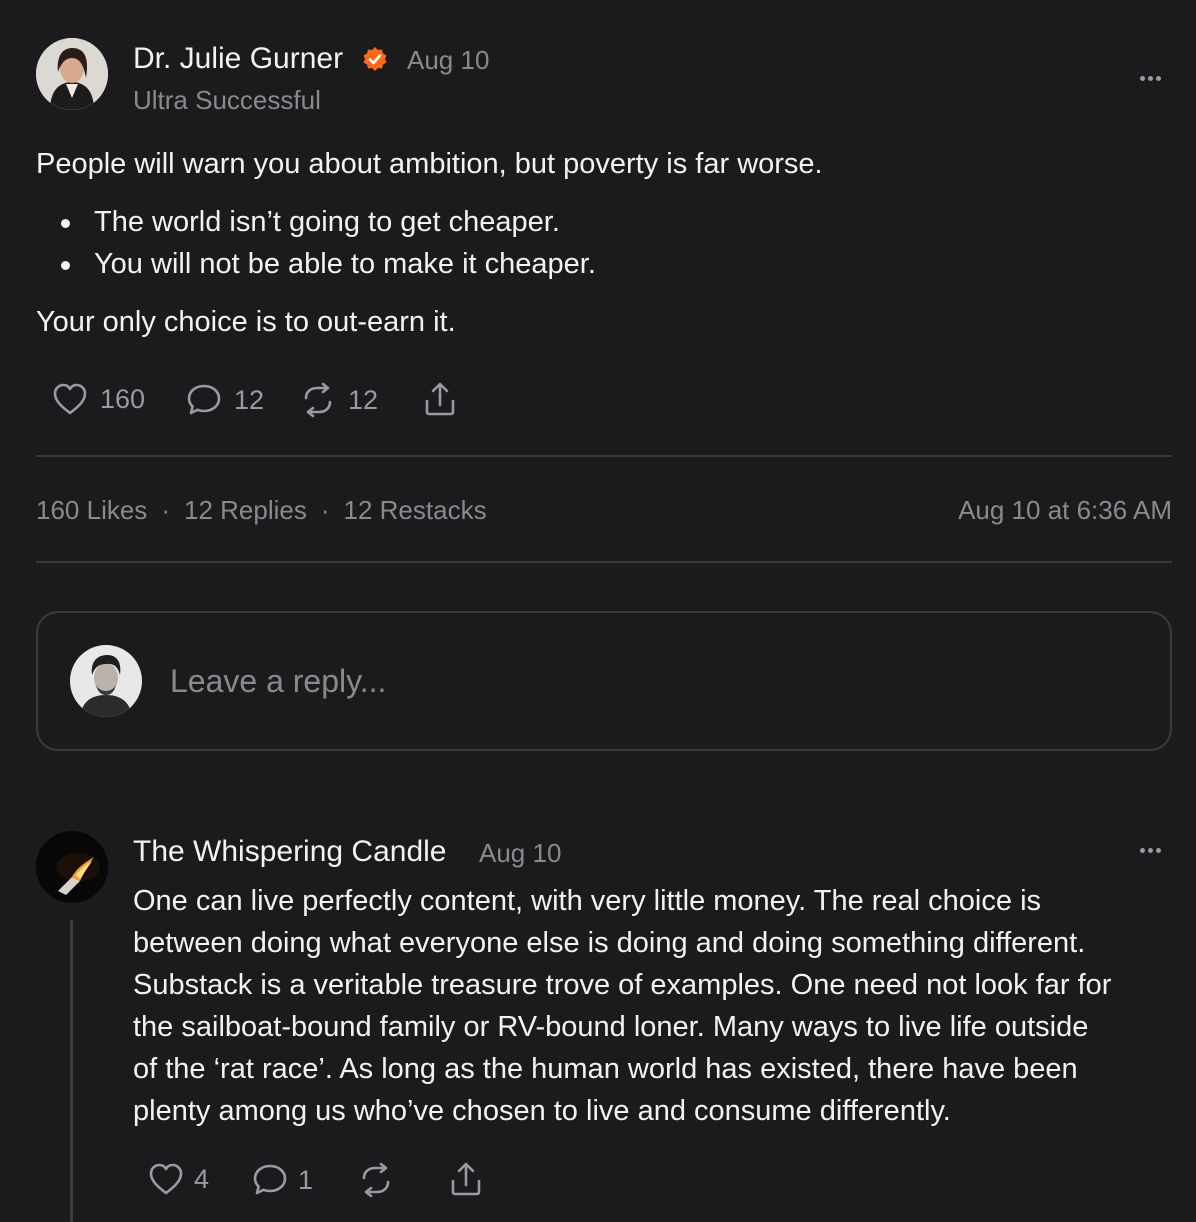 This screenshot has height=1222, width=1196. Describe the element at coordinates (227, 100) in the screenshot. I see `publication-name: Ultra Successful` at that location.